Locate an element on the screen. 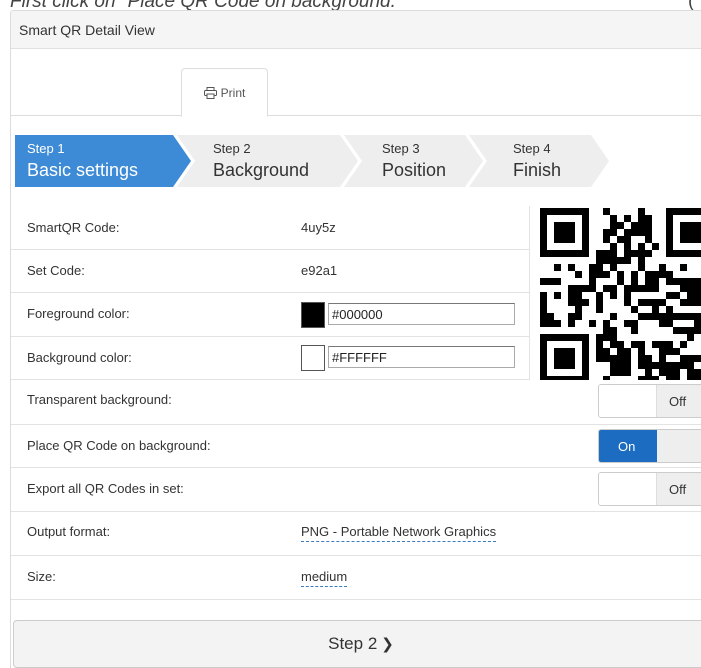 The width and height of the screenshot is (701, 668). wizard-step-3-label: Position is located at coordinates (414, 170).